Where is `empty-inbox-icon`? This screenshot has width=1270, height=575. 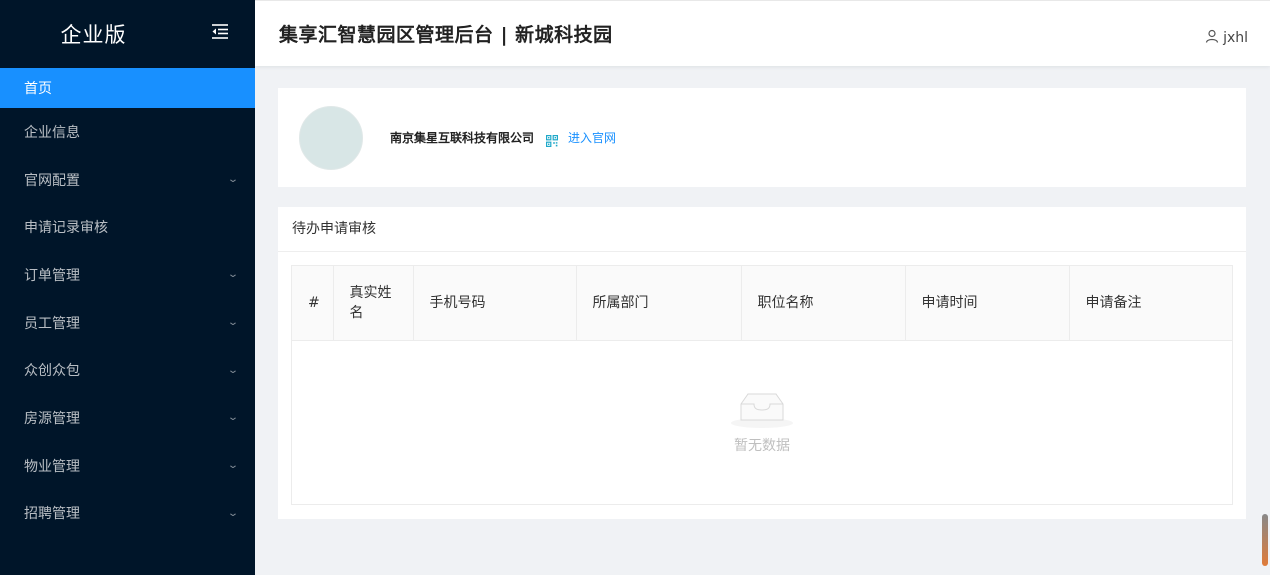
empty-inbox-icon is located at coordinates (762, 408).